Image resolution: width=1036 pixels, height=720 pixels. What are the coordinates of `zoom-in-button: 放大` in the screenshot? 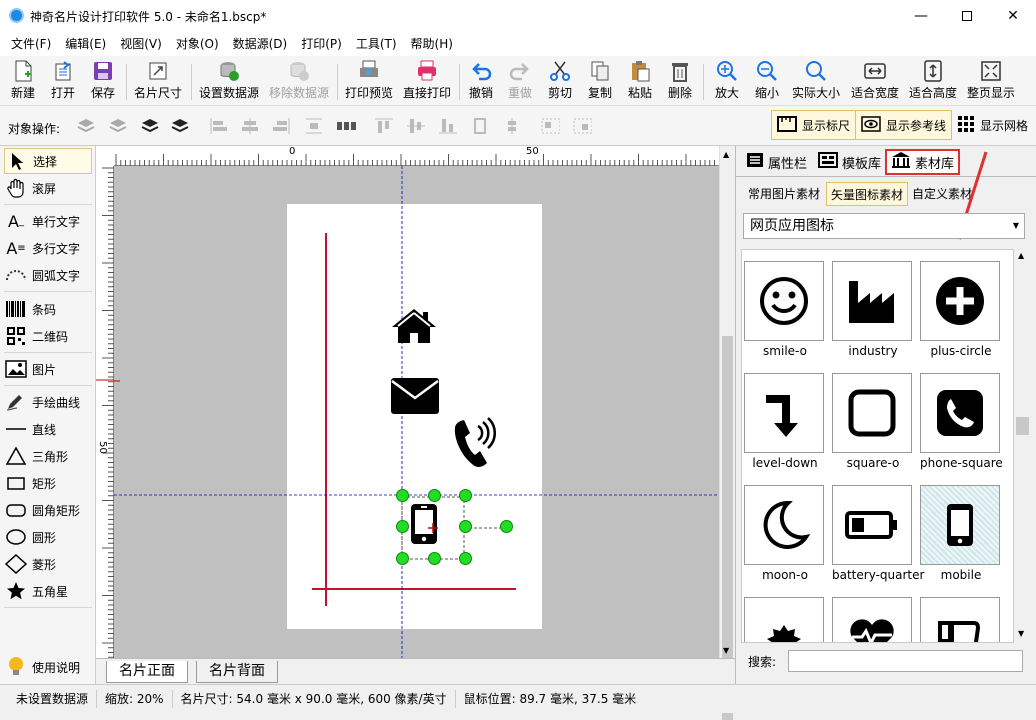 It's located at (727, 81).